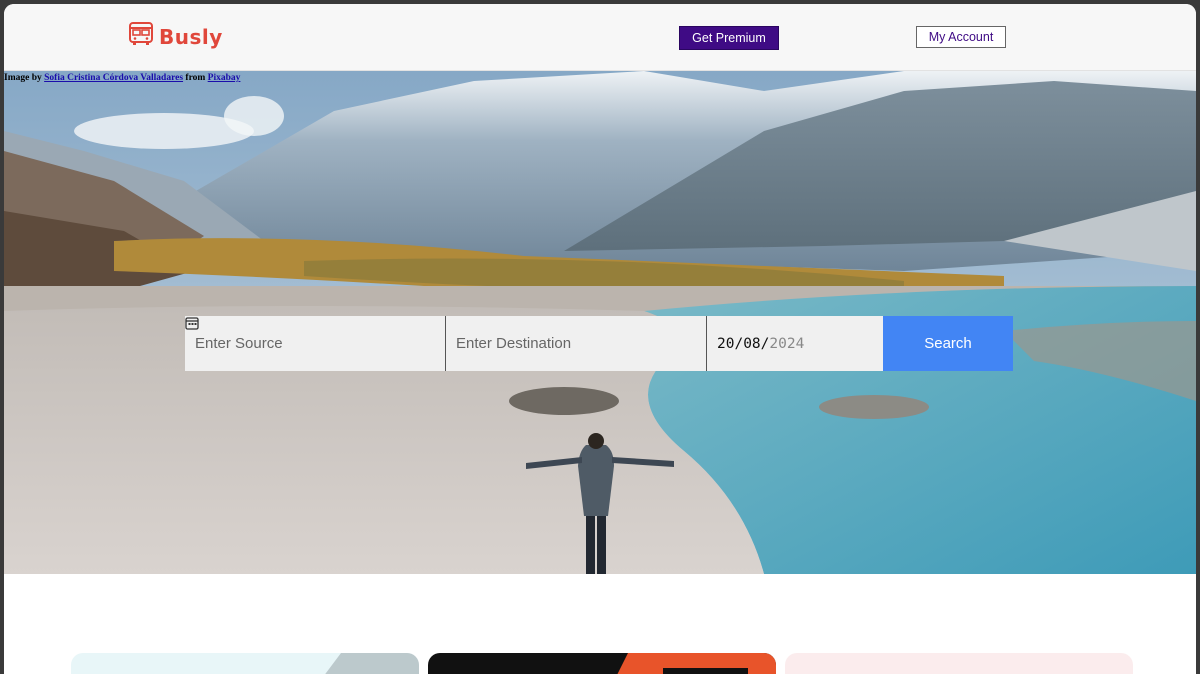 This screenshot has height=674, width=1200. I want to click on credit-middle: from, so click(195, 78).